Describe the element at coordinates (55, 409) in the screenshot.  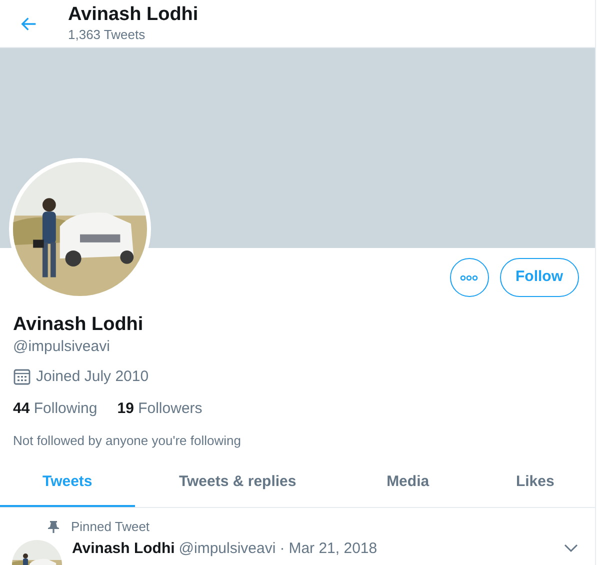
I see `following-link: 44 Following` at that location.